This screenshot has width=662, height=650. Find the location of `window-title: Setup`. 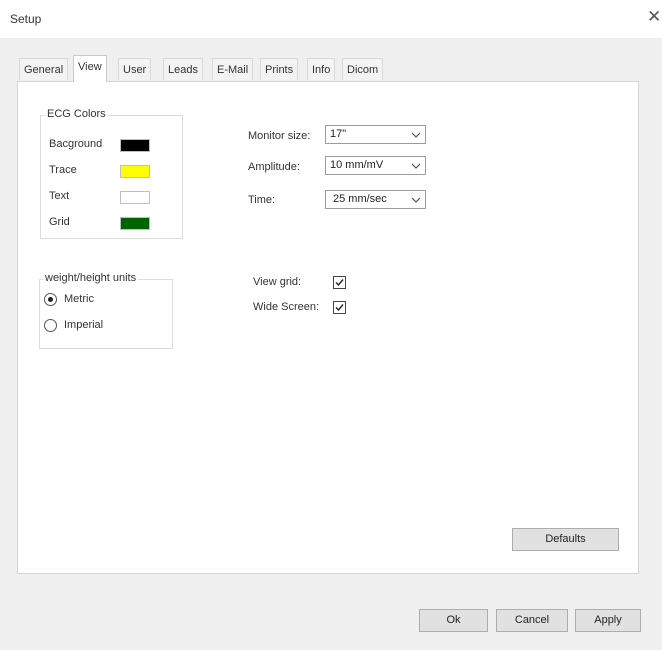

window-title: Setup is located at coordinates (26, 19).